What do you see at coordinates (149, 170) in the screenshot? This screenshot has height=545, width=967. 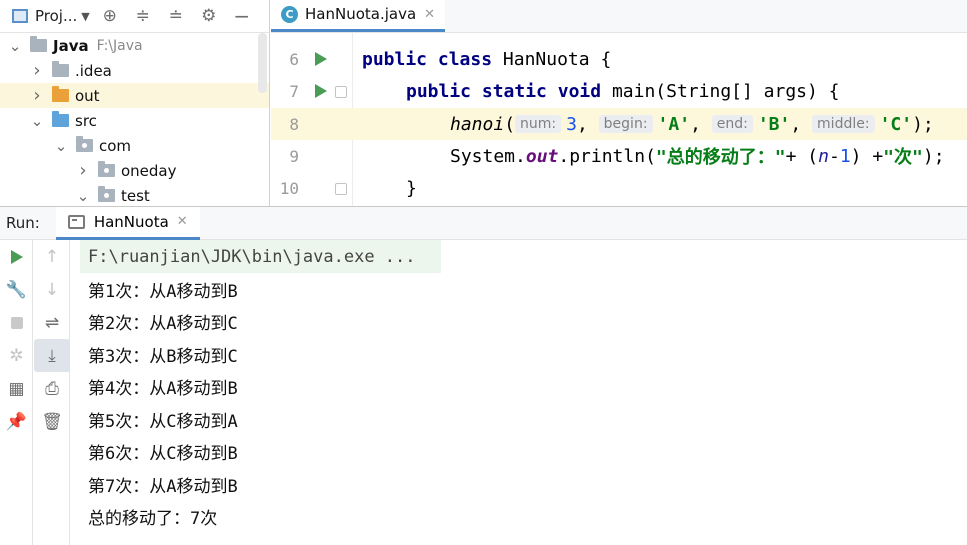 I see `tree-item-label: oneday` at bounding box center [149, 170].